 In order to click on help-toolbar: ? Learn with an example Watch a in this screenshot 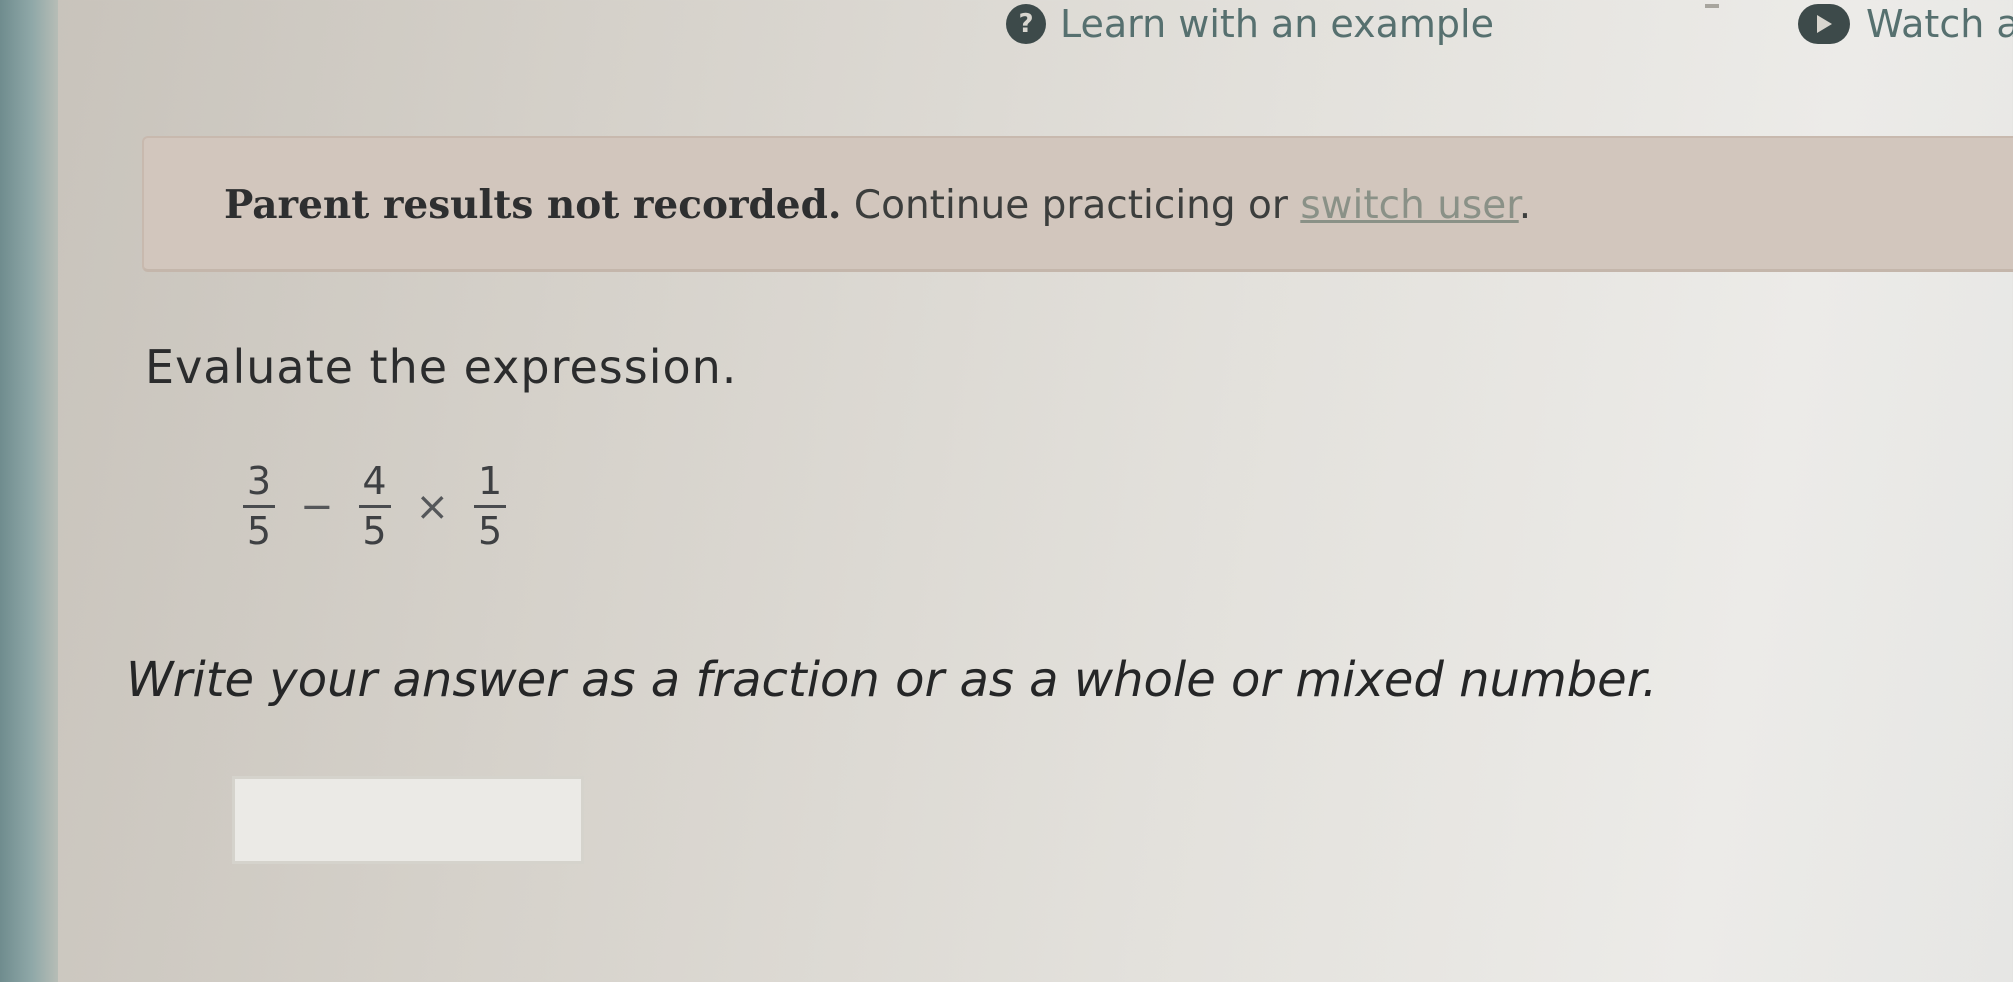, I will do `click(1035, 30)`.